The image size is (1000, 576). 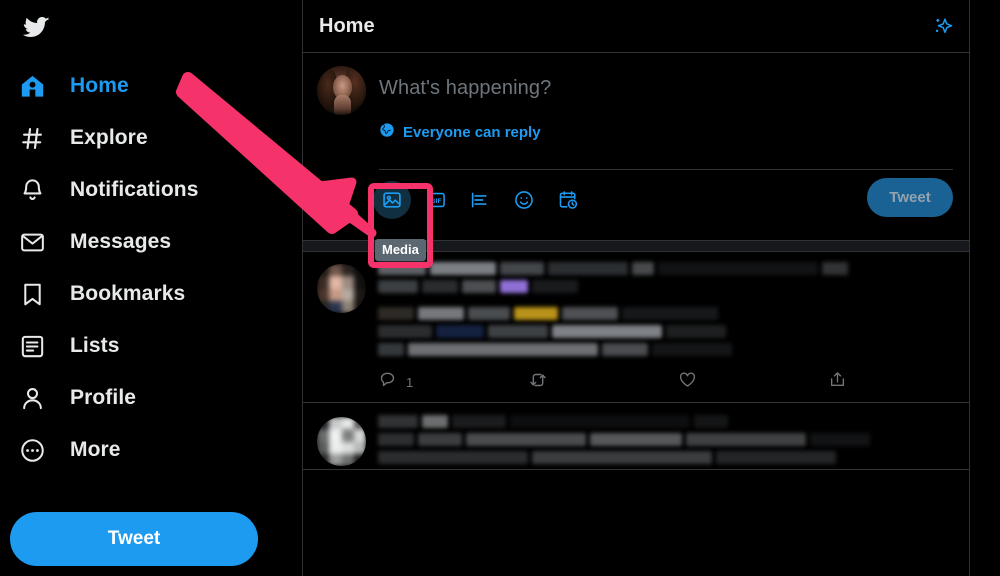 I want to click on person-icon, so click(x=32, y=398).